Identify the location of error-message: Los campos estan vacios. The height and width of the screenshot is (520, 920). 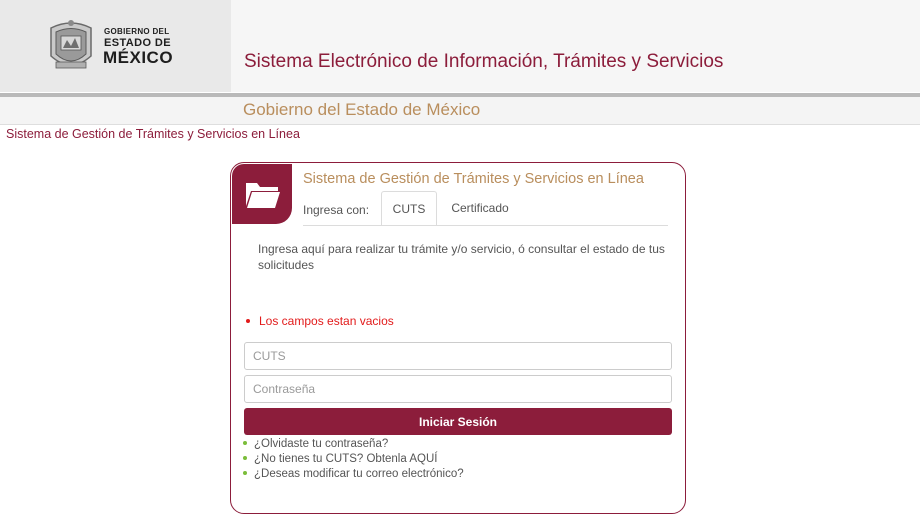
(320, 321).